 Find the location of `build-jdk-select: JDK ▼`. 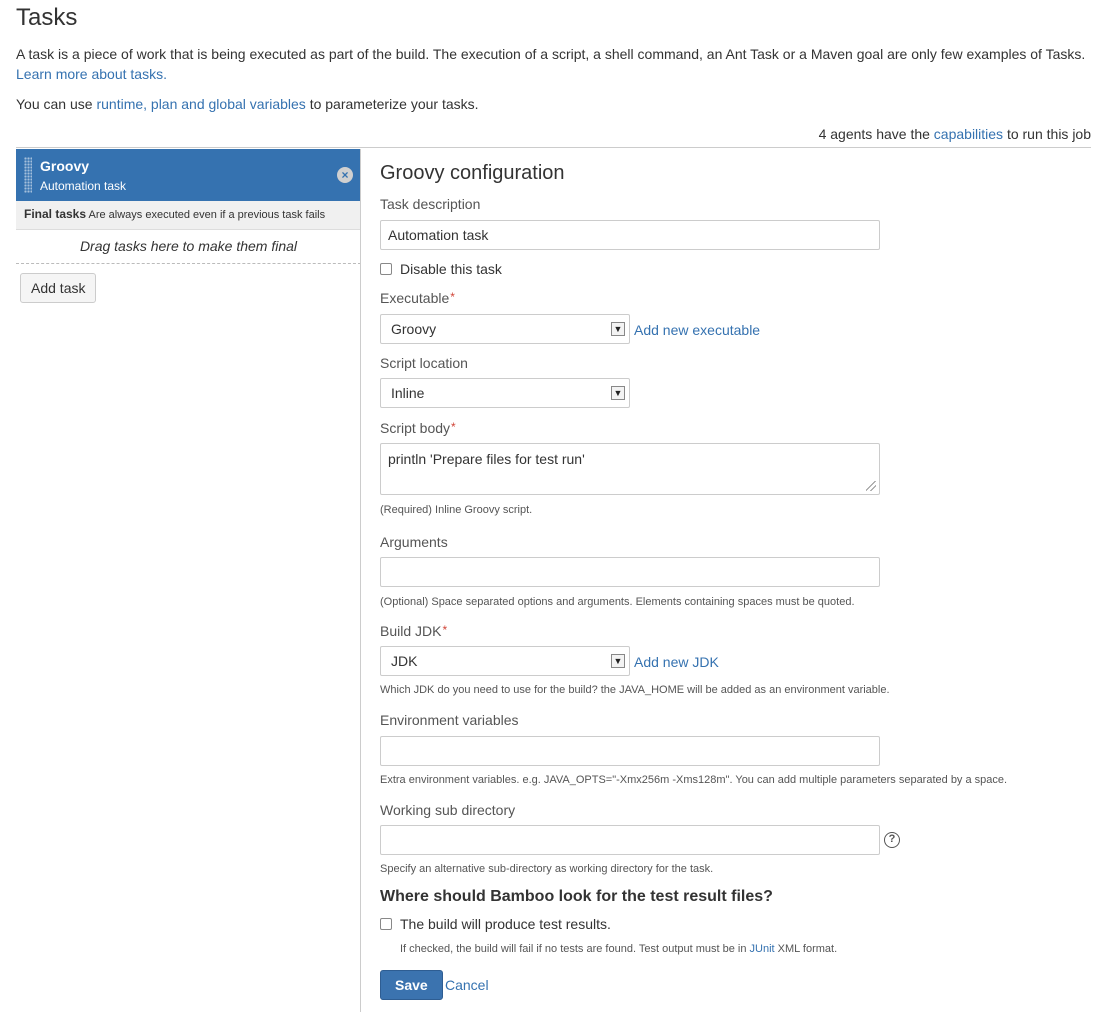

build-jdk-select: JDK ▼ is located at coordinates (505, 661).